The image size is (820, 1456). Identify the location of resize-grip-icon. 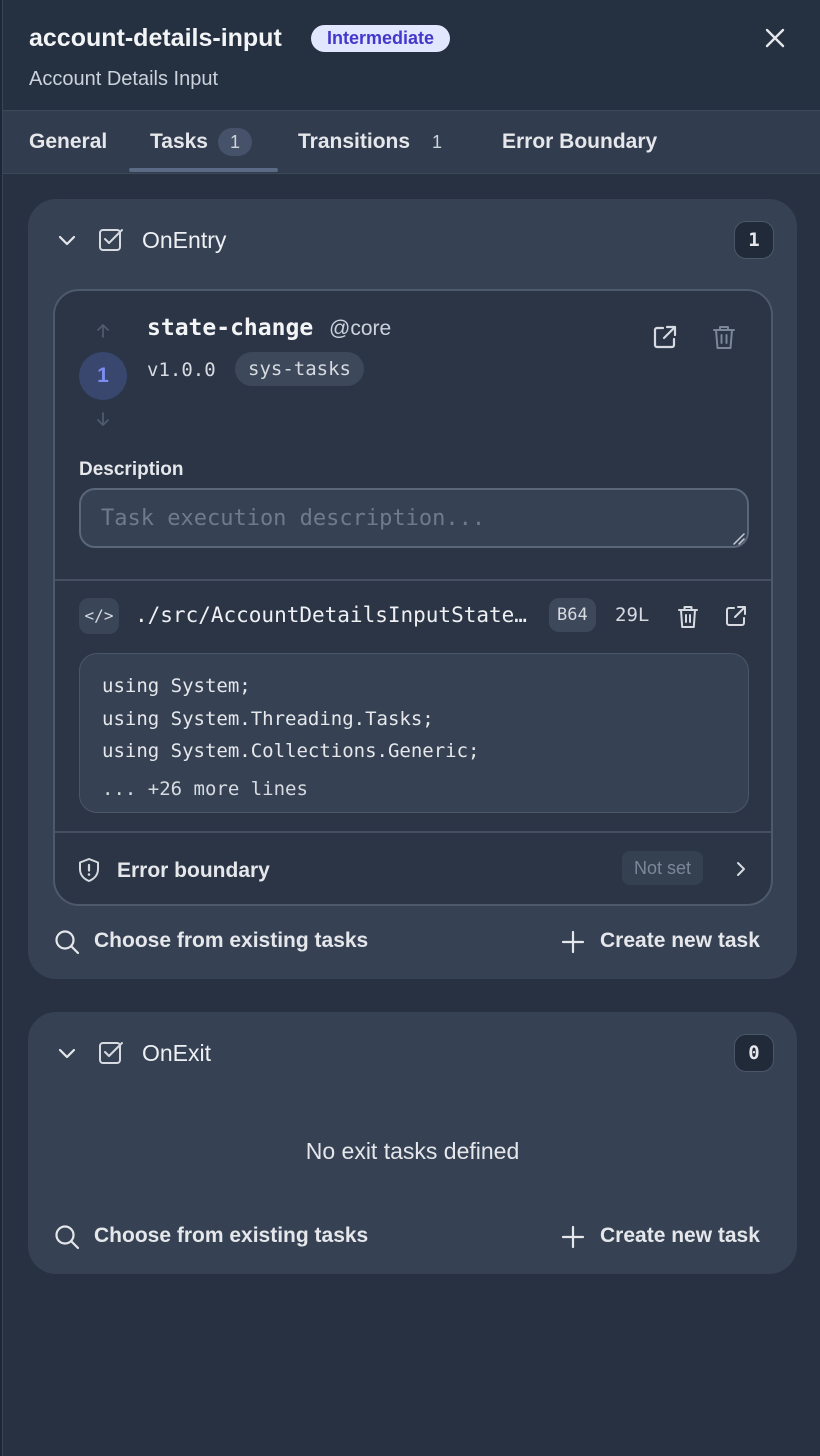
(738, 538).